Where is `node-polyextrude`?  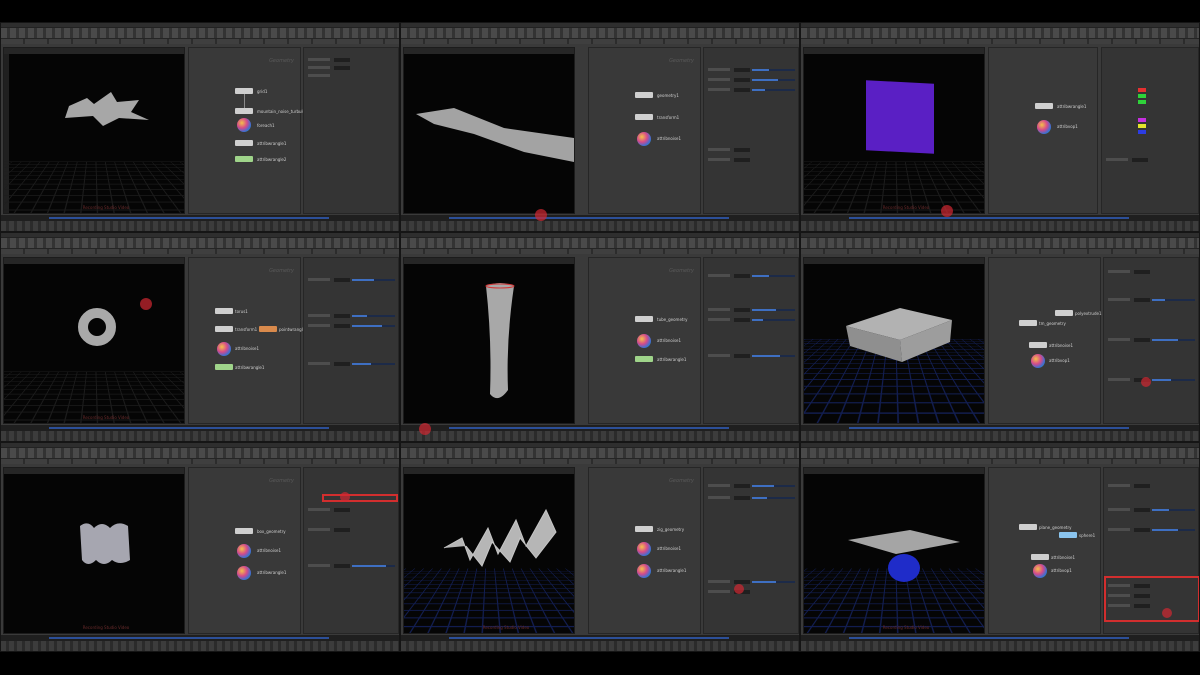
node-polyextrude is located at coordinates (1064, 313).